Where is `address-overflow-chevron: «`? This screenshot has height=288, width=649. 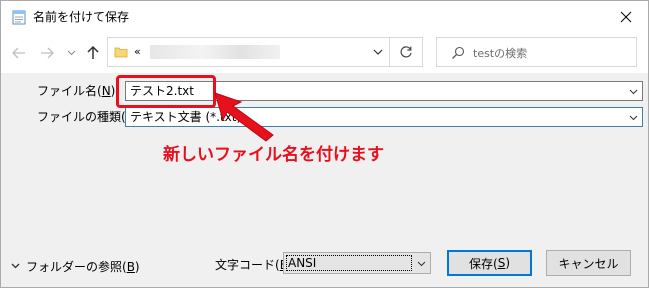
address-overflow-chevron: « is located at coordinates (137, 51).